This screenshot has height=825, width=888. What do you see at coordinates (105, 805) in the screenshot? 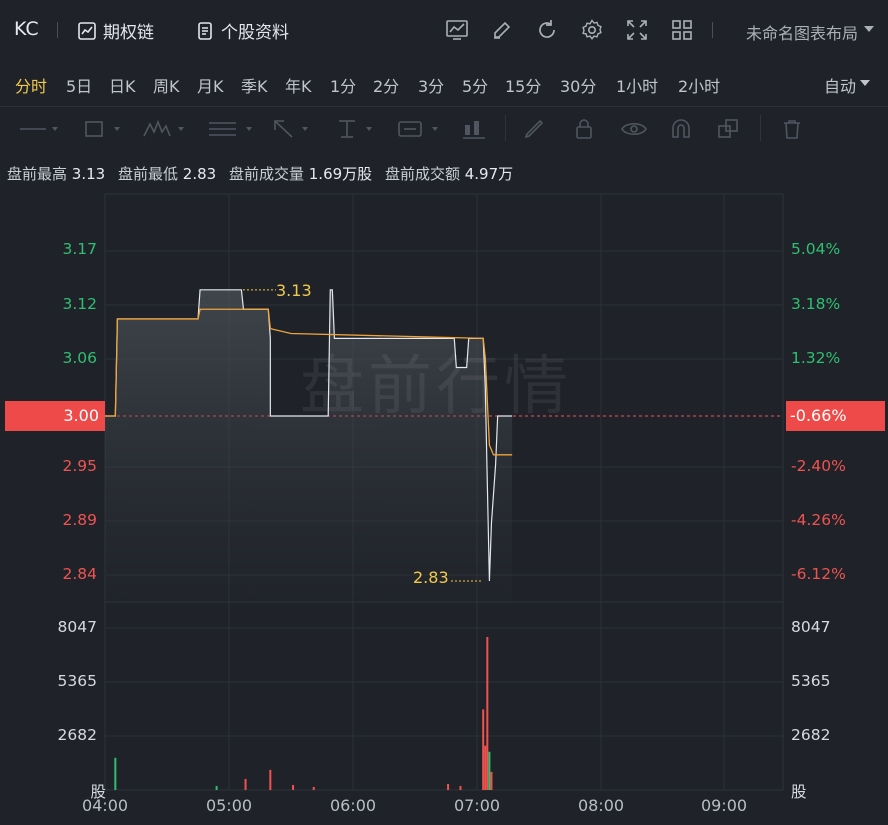
I see `time-tick: 04:00` at bounding box center [105, 805].